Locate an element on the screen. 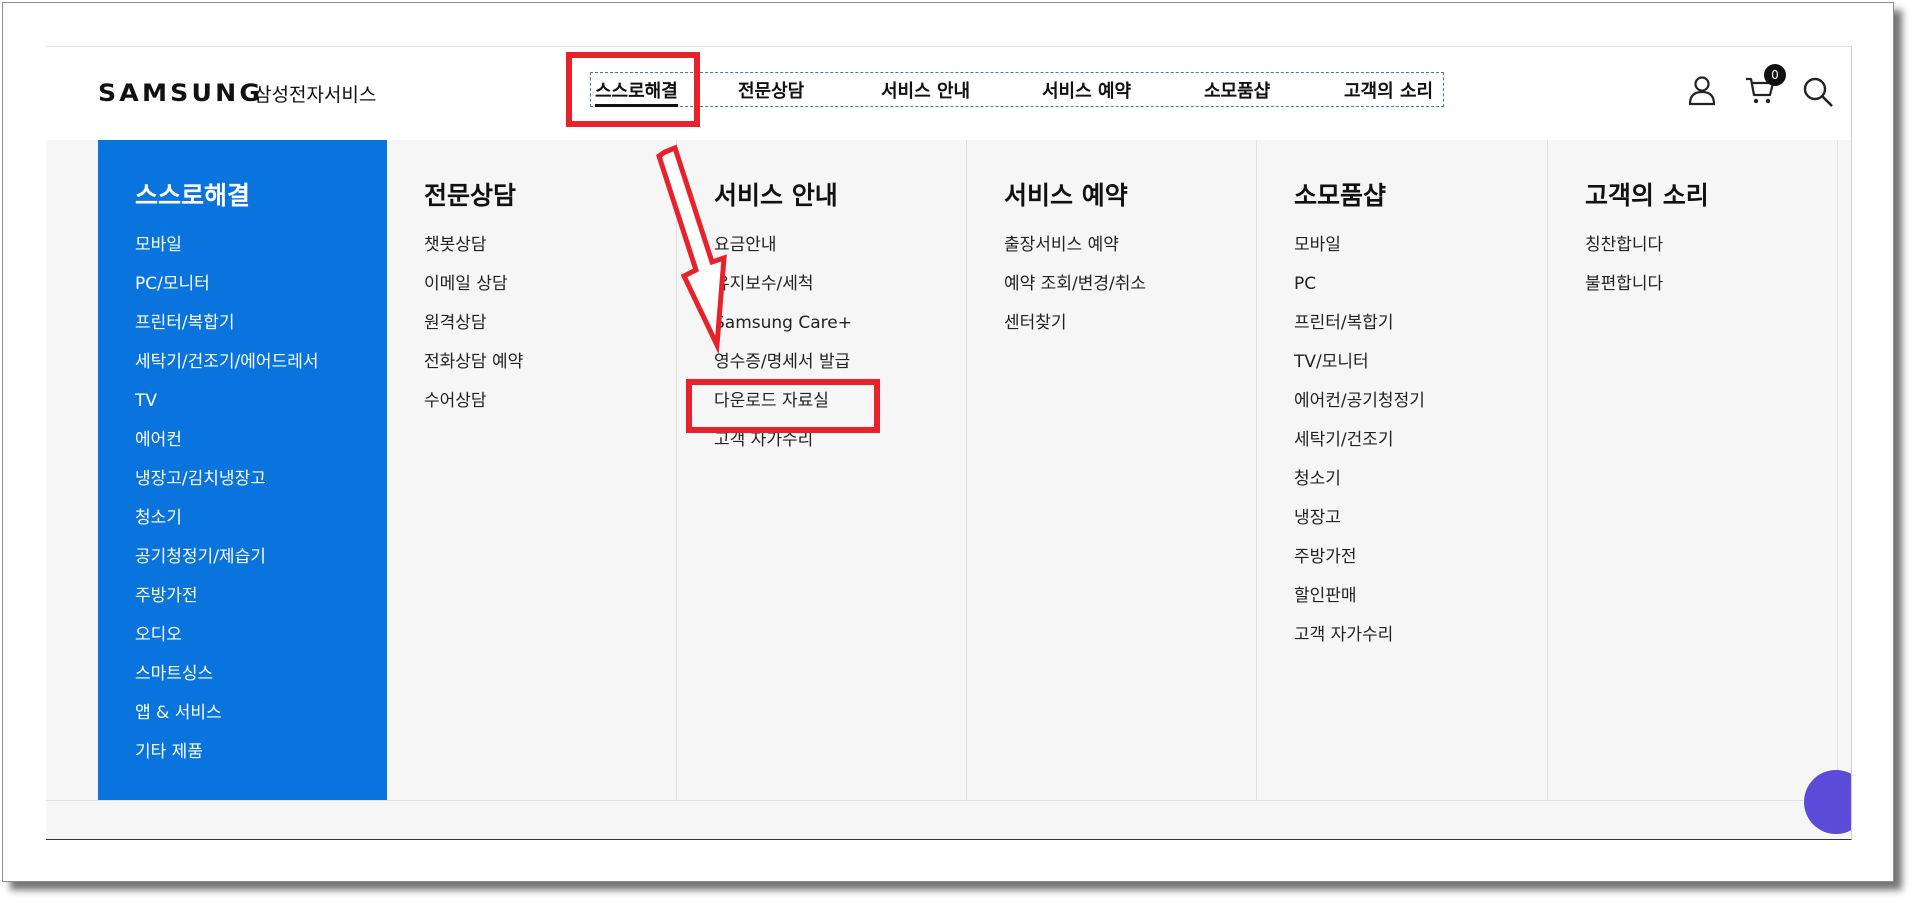  list-item: 할인판매 is located at coordinates (1359, 605).